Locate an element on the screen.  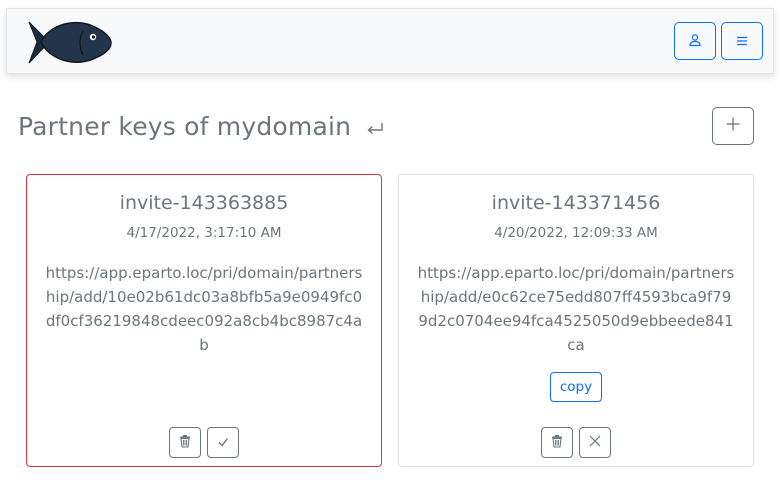
key-date: 4/17/2022, 3:17:10 AM is located at coordinates (204, 233).